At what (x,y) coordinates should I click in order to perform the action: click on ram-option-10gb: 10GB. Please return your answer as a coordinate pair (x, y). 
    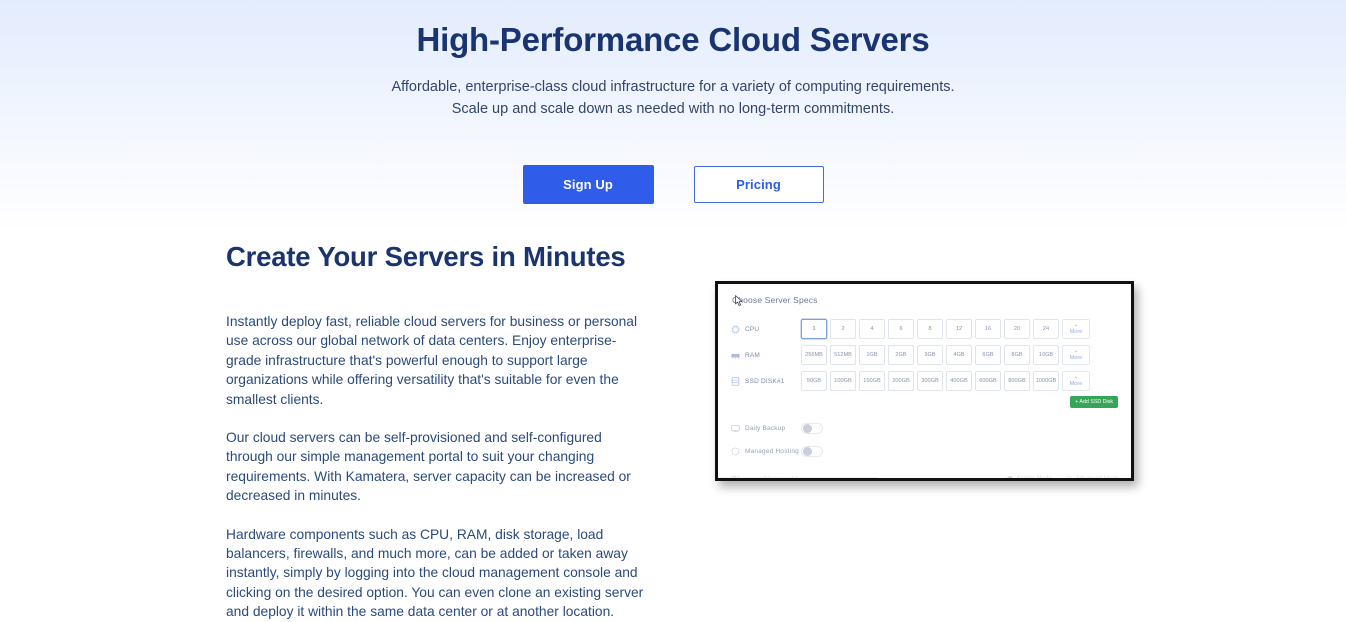
    Looking at the image, I should click on (1046, 355).